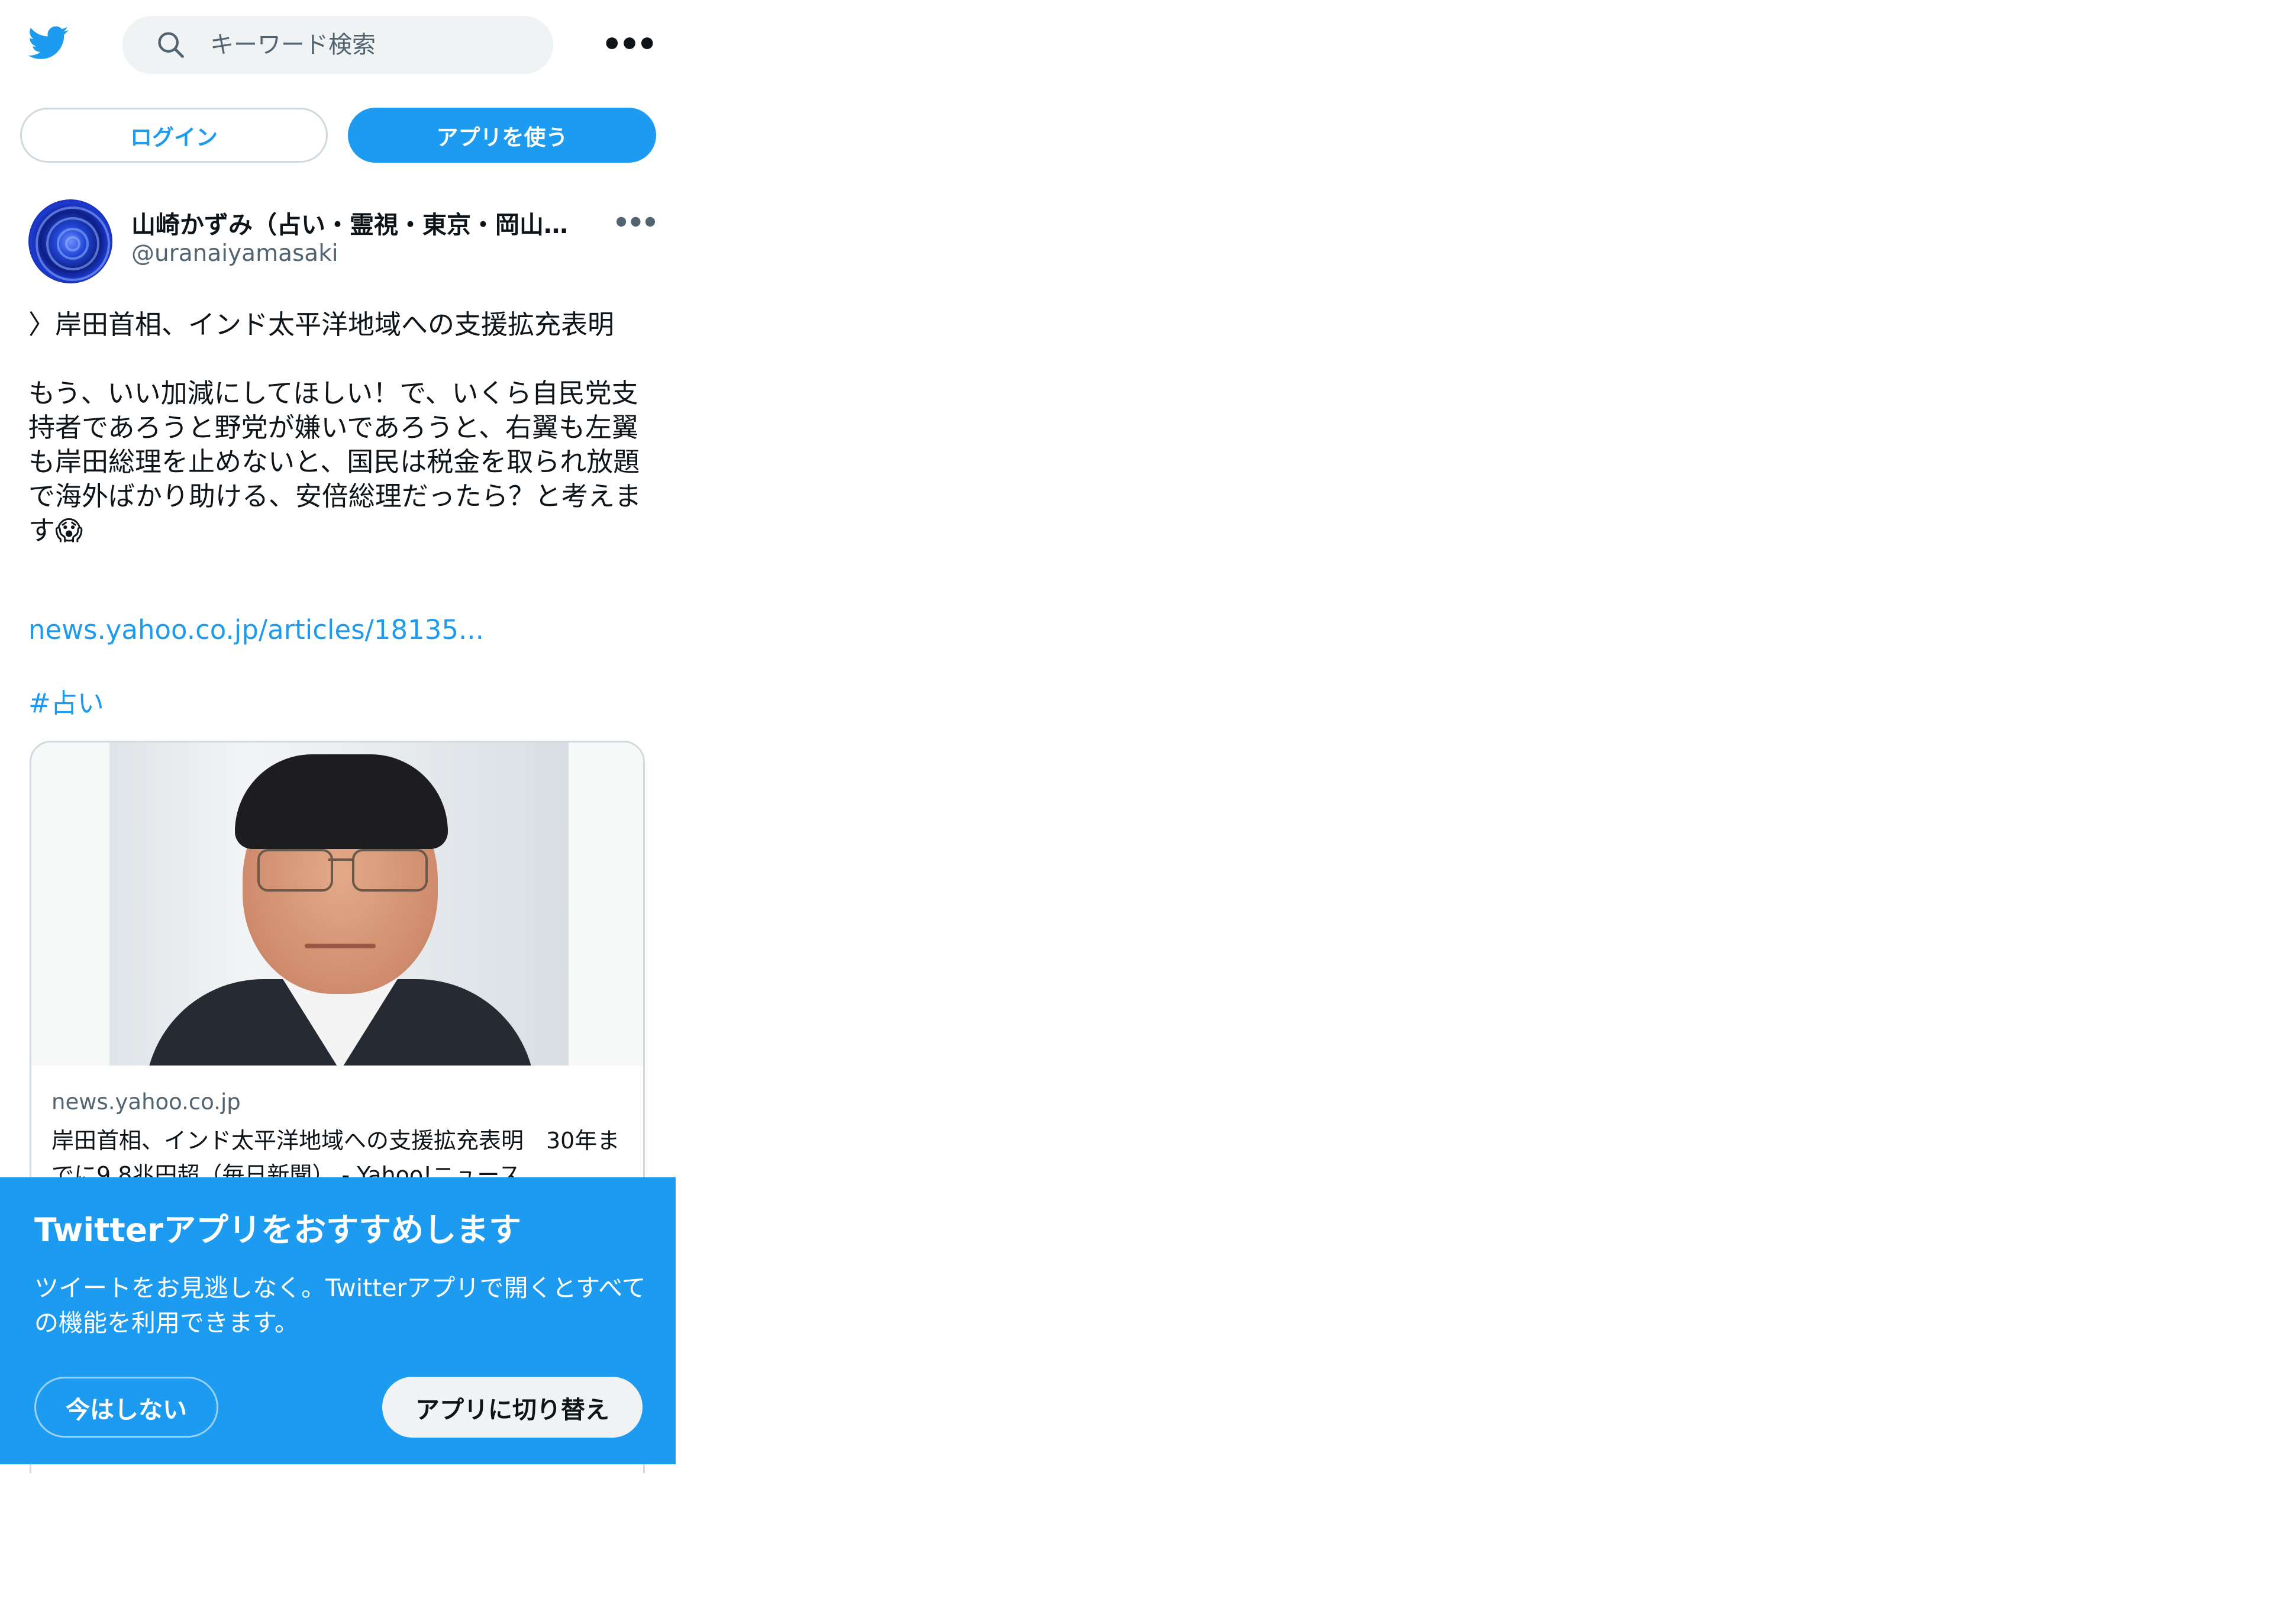 The width and height of the screenshot is (2279, 1624). What do you see at coordinates (126, 1408) in the screenshot?
I see `not-now-button: 今はしない` at bounding box center [126, 1408].